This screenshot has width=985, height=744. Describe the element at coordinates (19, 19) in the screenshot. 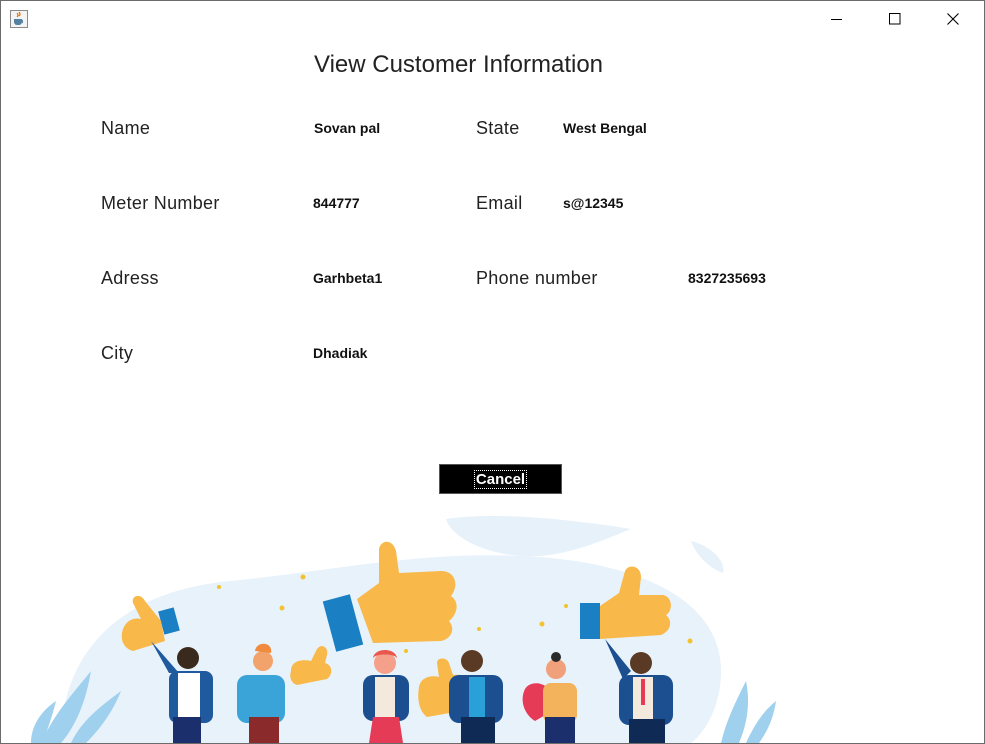

I see `java-cup-icon` at that location.